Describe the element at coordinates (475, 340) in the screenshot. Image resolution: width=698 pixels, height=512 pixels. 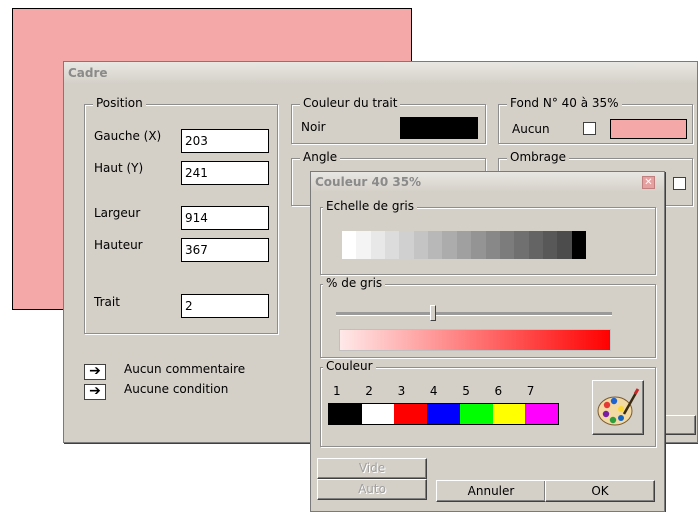
I see `pct-gris-gradient` at that location.